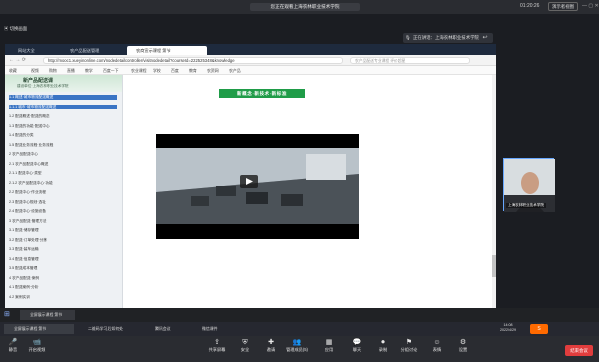 This screenshot has height=362, width=599. What do you see at coordinates (63, 173) in the screenshot?
I see `sidebar-item: 2.1.1 配送中心·类型` at bounding box center [63, 173].